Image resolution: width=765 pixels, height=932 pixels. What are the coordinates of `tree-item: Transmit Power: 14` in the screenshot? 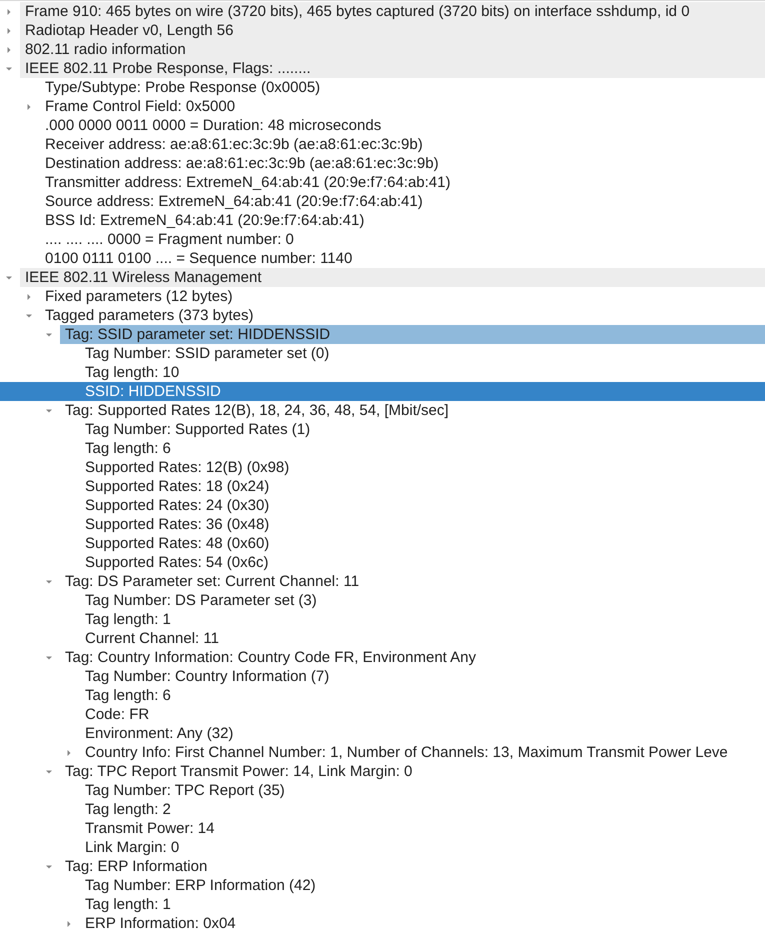 It's located at (382, 828).